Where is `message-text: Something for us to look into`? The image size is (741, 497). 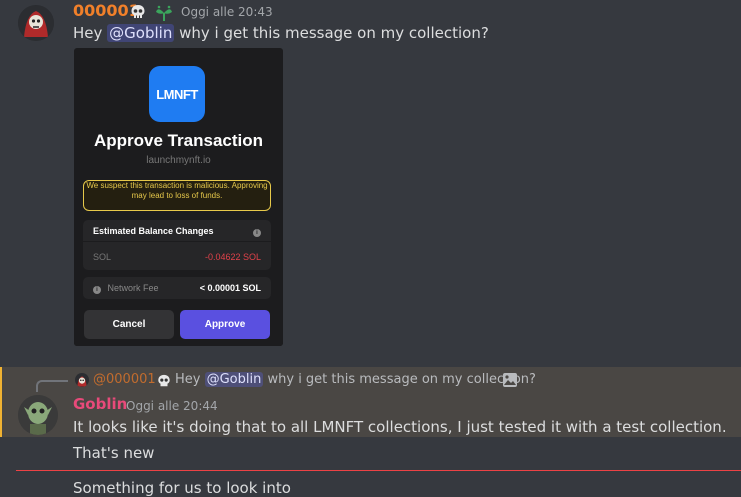
message-text: Something for us to look into is located at coordinates (182, 488).